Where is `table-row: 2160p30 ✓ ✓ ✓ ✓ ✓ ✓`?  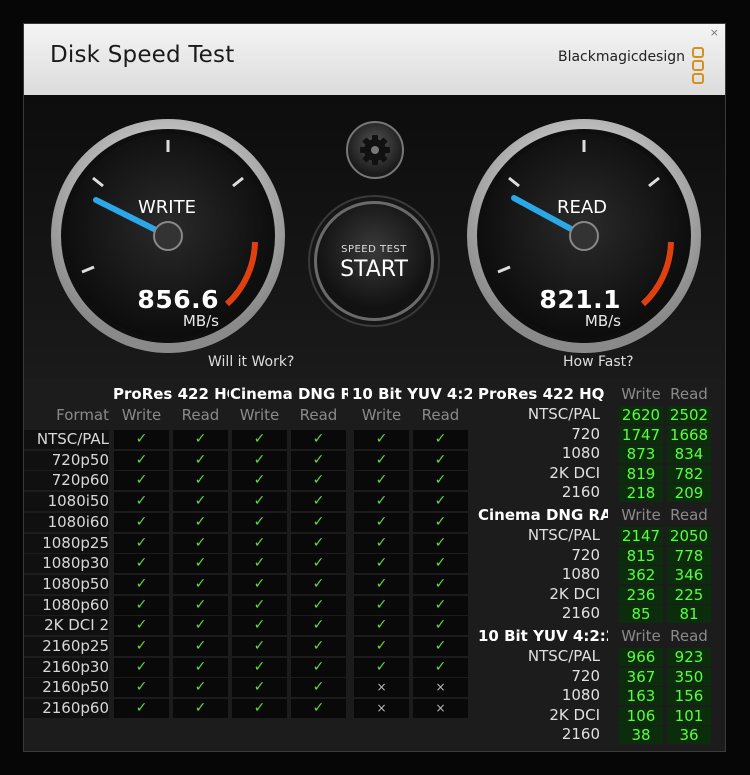
table-row: 2160p30 ✓ ✓ ✓ ✓ ✓ ✓ is located at coordinates (250, 667).